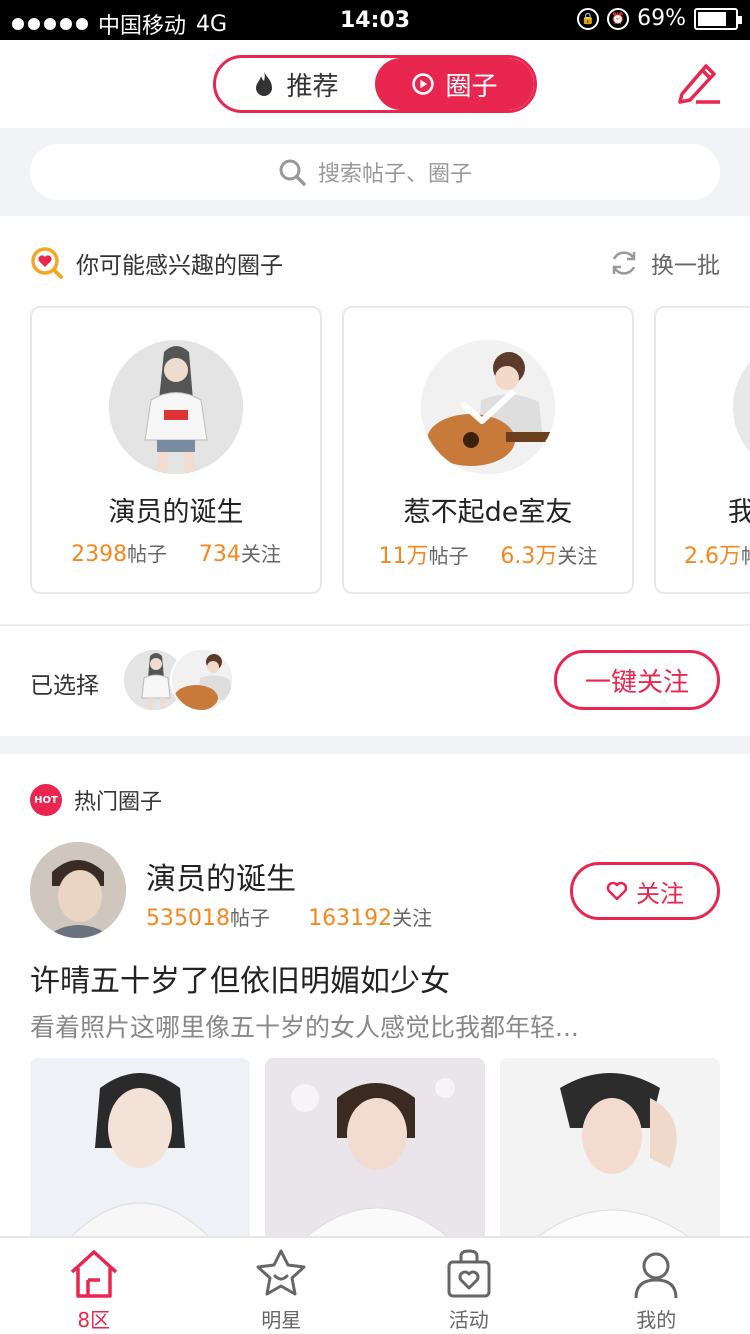 This screenshot has width=750, height=1334. Describe the element at coordinates (375, 892) in the screenshot. I see `post-circle-header: 演员的诞生 535018帖子 163192关注 关注` at that location.